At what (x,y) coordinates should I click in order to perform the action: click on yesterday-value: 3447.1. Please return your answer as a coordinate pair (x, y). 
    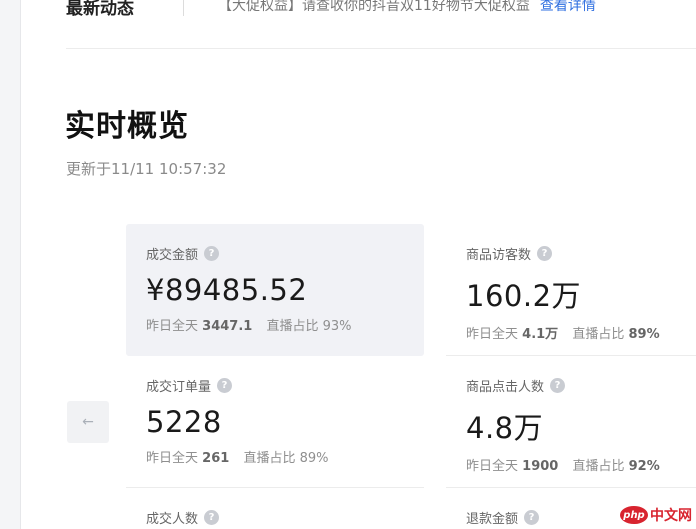
    Looking at the image, I should click on (227, 326).